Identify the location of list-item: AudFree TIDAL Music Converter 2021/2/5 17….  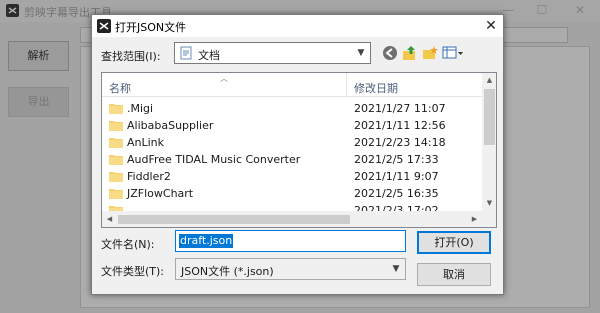
(292, 159).